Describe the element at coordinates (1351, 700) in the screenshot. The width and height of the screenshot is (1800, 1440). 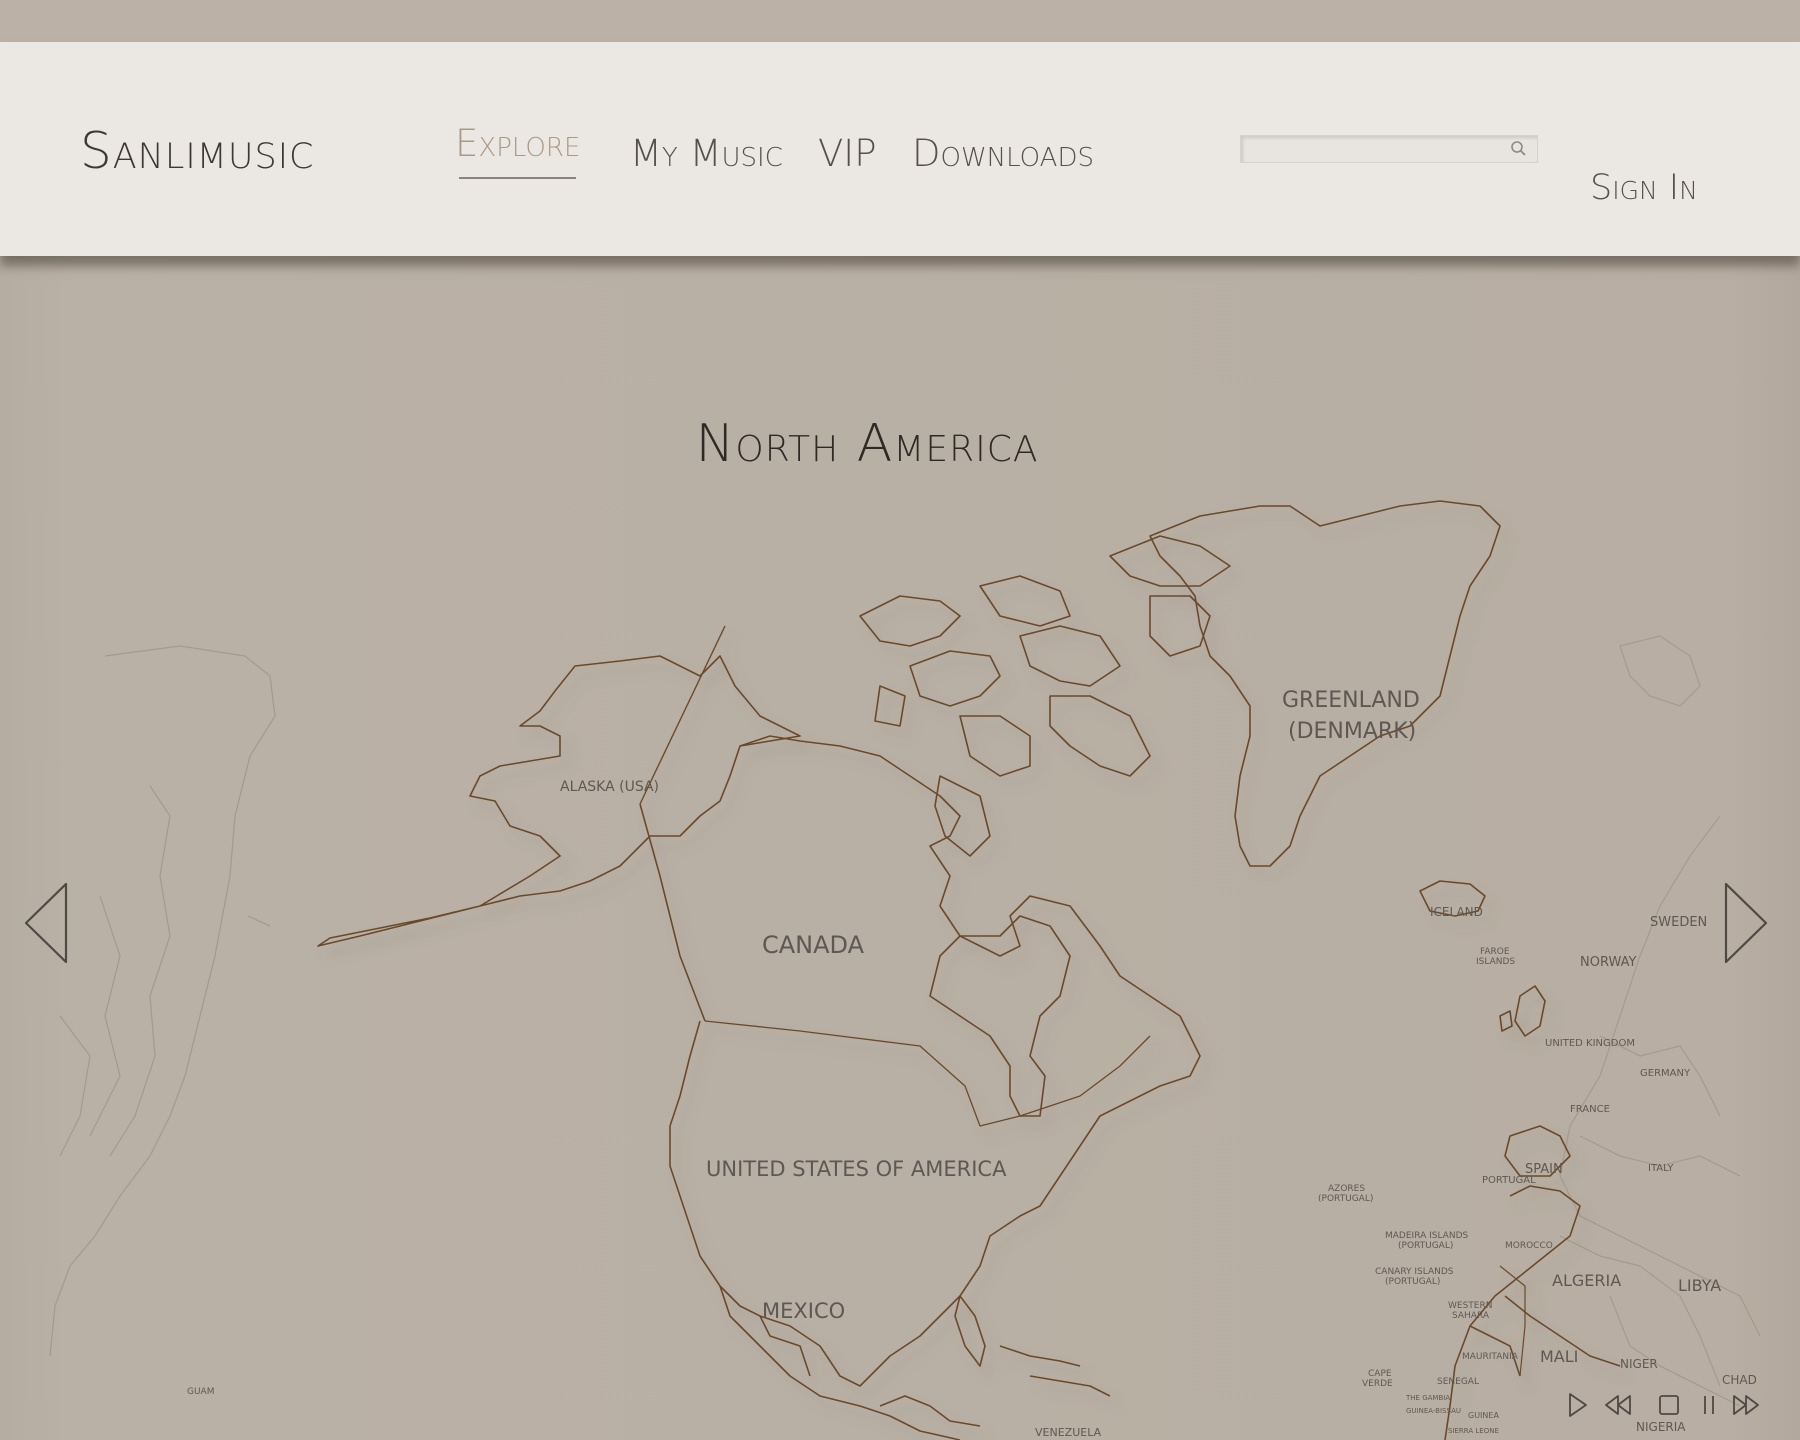
I see `label-greenland: GREENLAND` at that location.